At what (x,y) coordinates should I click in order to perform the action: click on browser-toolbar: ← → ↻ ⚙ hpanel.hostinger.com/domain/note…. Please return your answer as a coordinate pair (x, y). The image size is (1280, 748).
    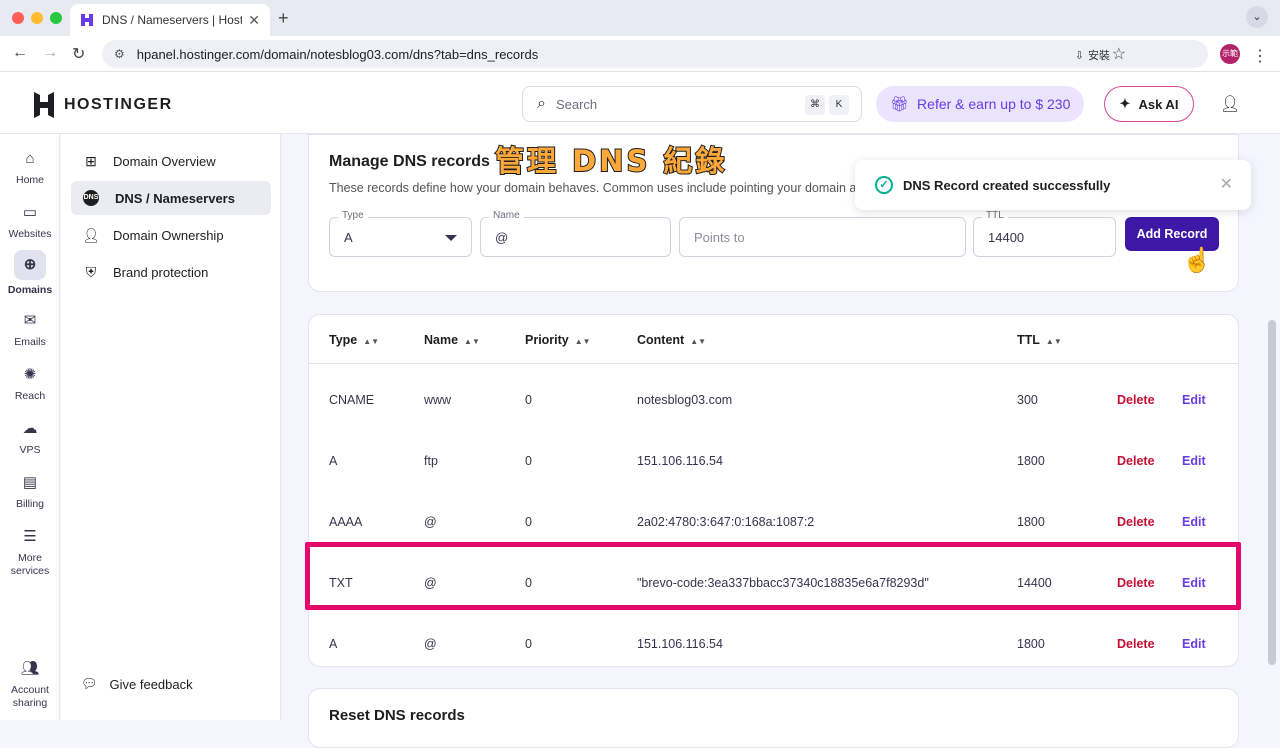
    Looking at the image, I should click on (640, 54).